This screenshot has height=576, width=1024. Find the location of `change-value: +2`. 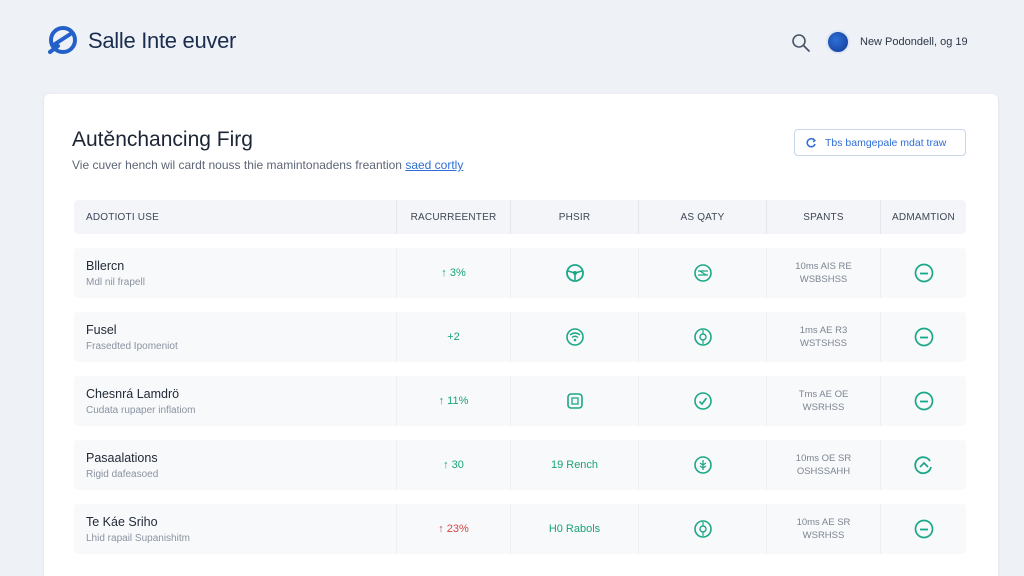

change-value: +2 is located at coordinates (453, 337).